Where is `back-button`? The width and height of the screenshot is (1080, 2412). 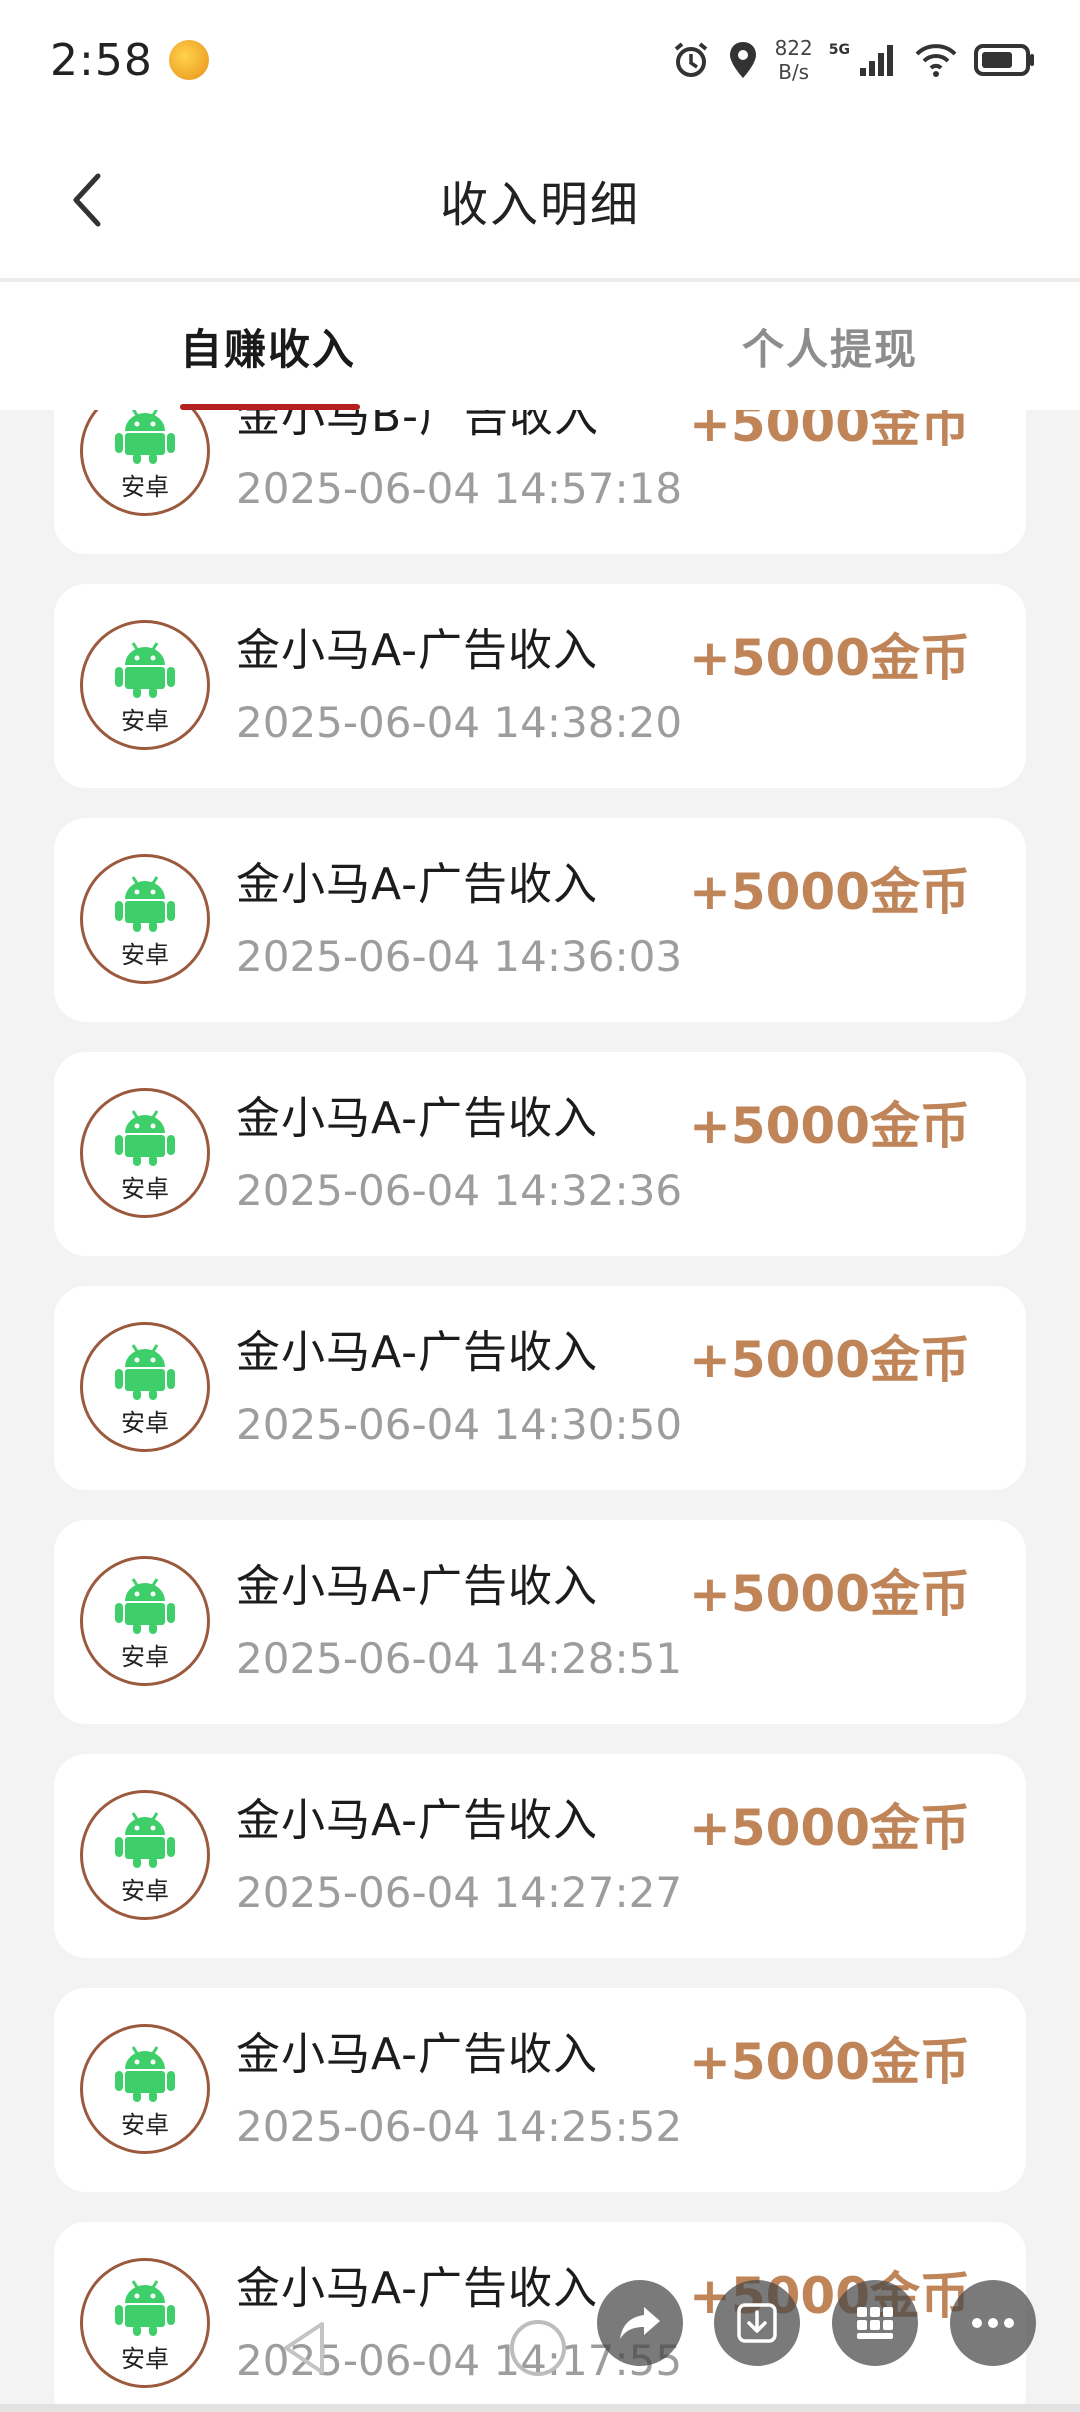 back-button is located at coordinates (86, 200).